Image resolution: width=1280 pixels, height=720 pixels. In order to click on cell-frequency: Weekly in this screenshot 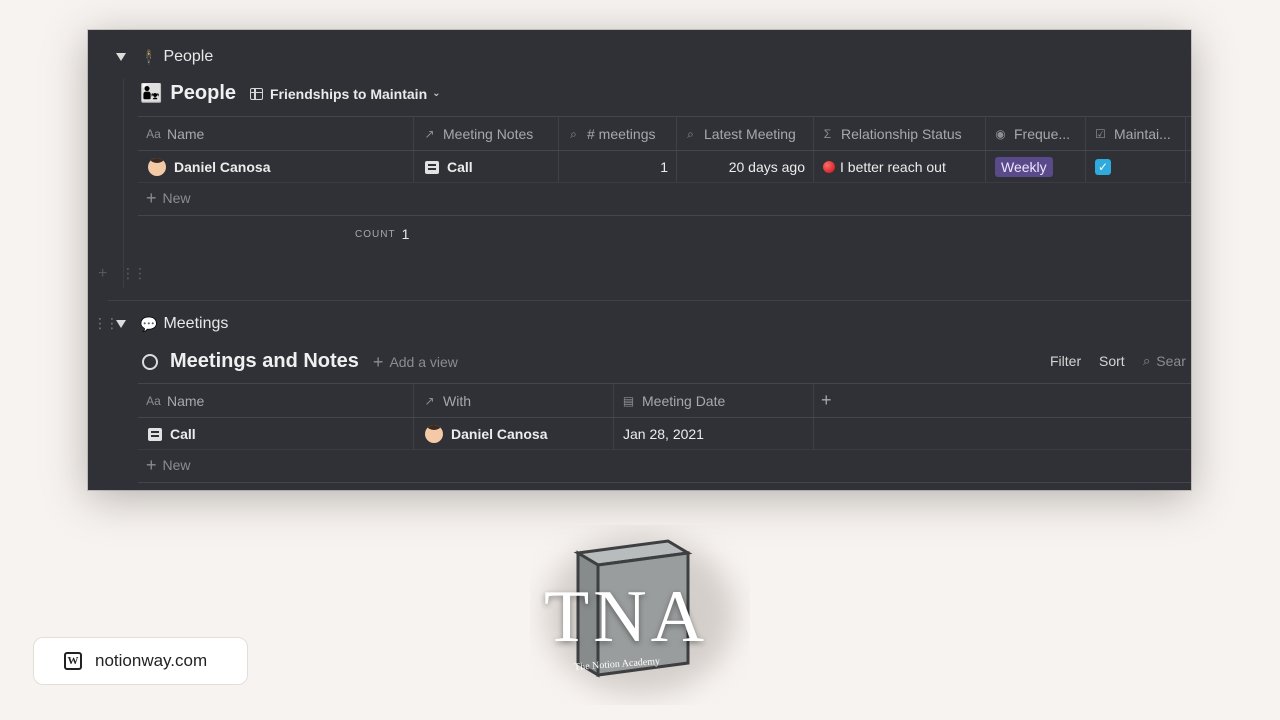, I will do `click(1024, 167)`.